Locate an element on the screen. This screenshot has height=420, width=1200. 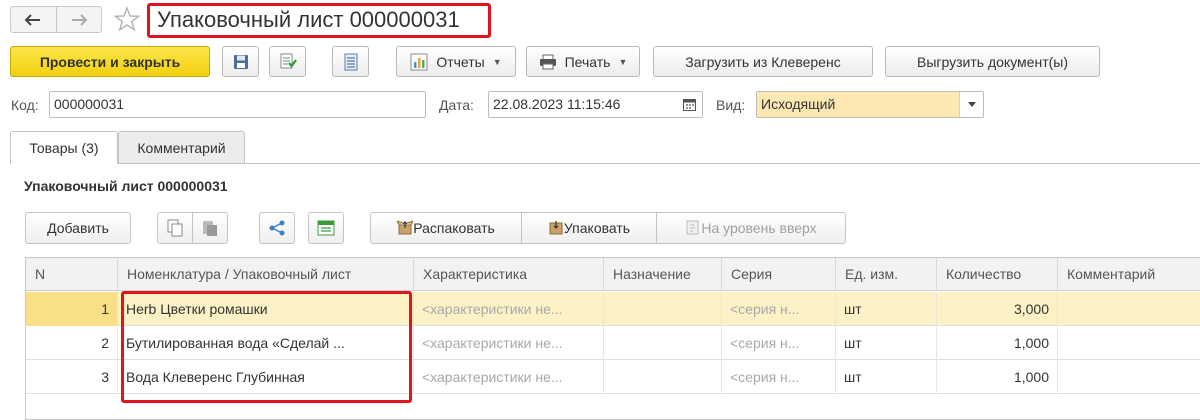
cell-n: 2 is located at coordinates (72, 343).